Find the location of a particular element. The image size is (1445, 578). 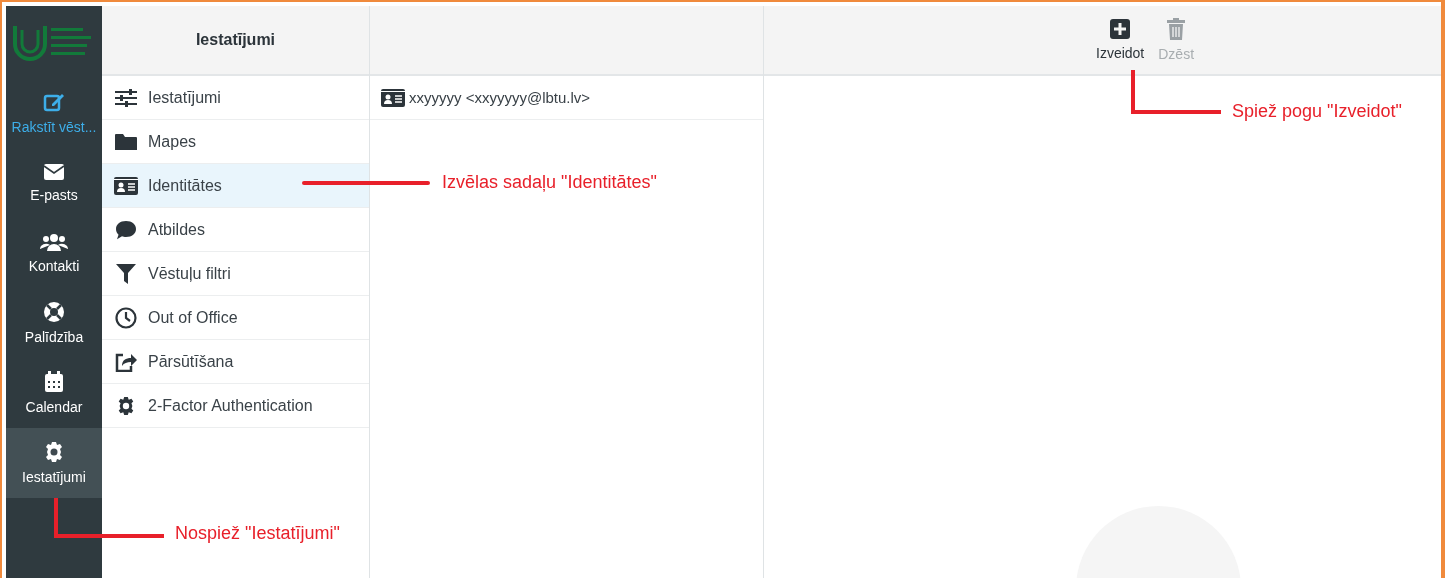

lifebuoy-icon is located at coordinates (54, 312).